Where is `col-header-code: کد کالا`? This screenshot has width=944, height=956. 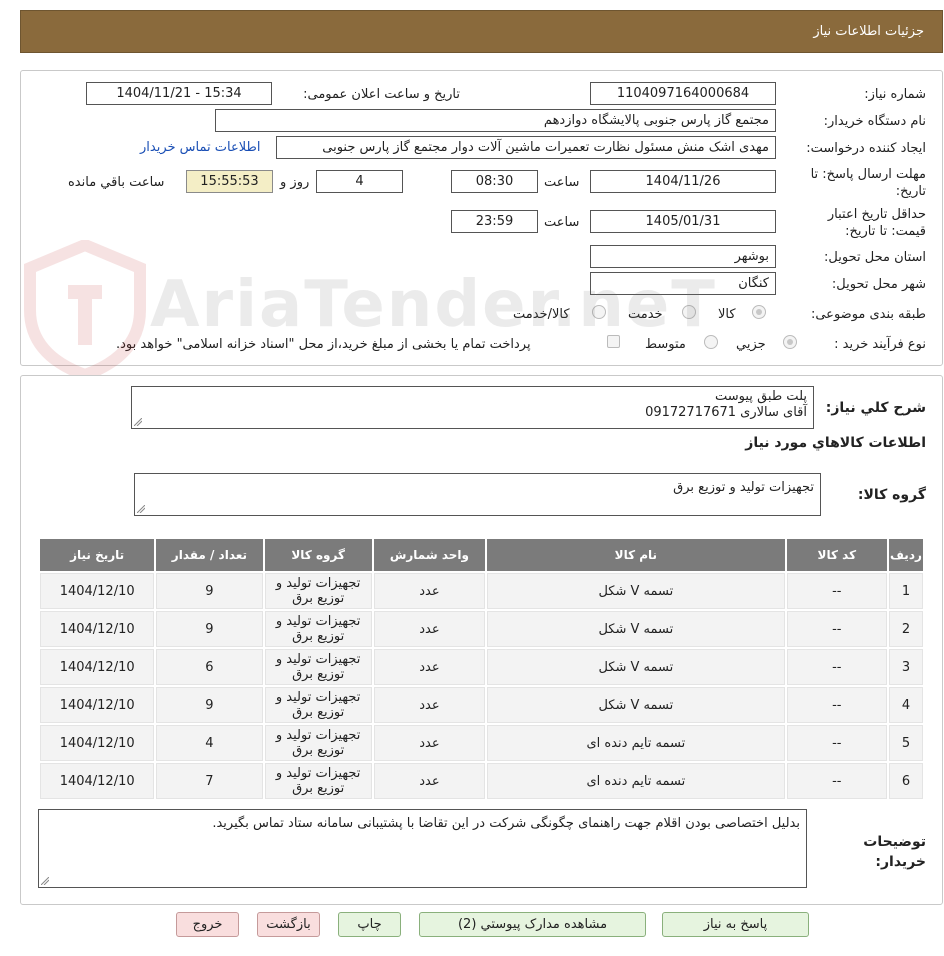
col-header-code: کد کالا is located at coordinates (836, 555).